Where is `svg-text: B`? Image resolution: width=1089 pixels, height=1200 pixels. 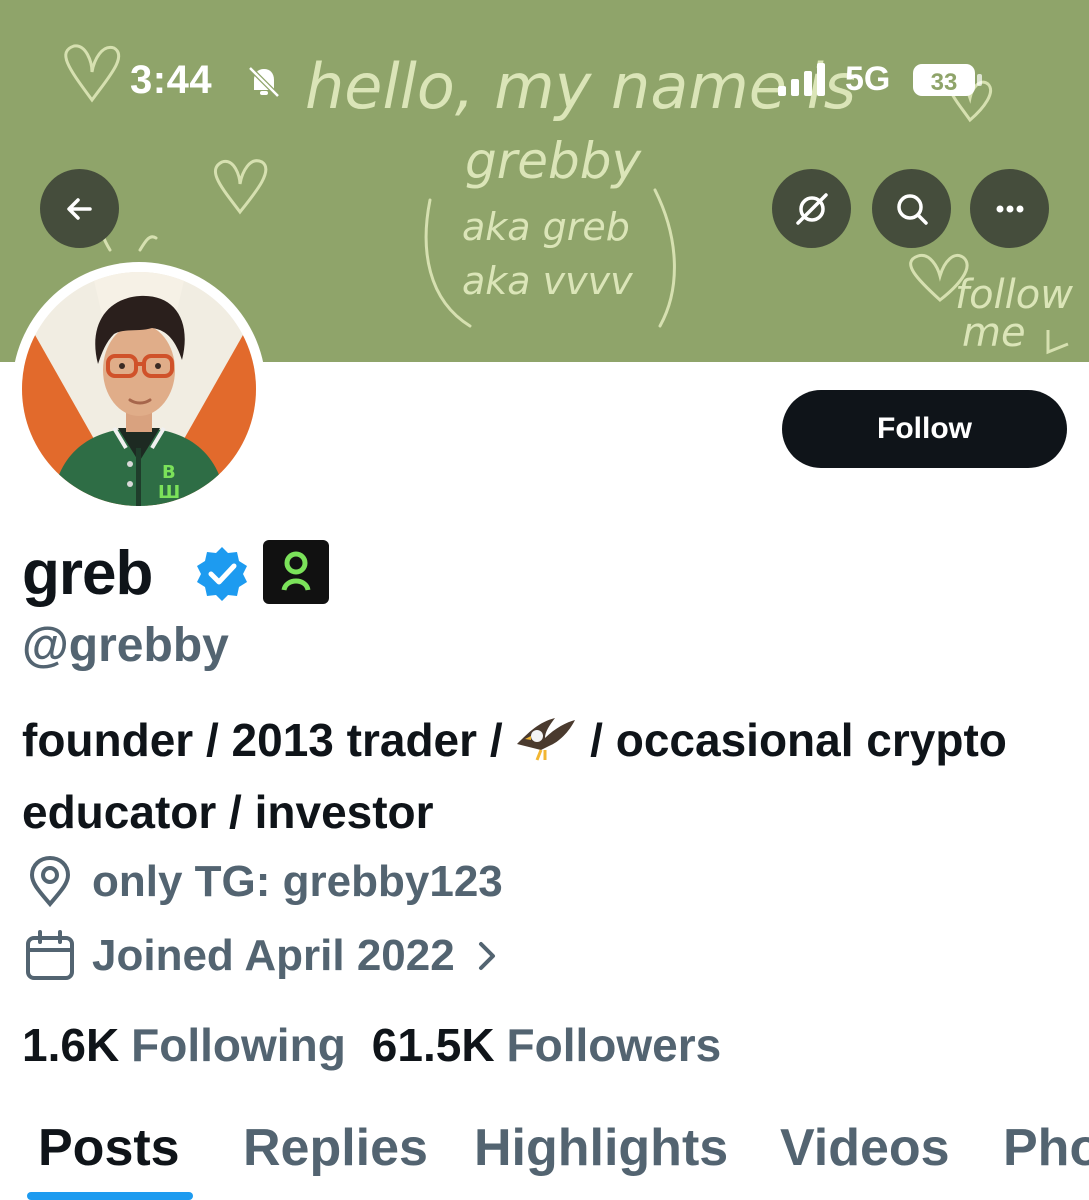
svg-text: B is located at coordinates (169, 472).